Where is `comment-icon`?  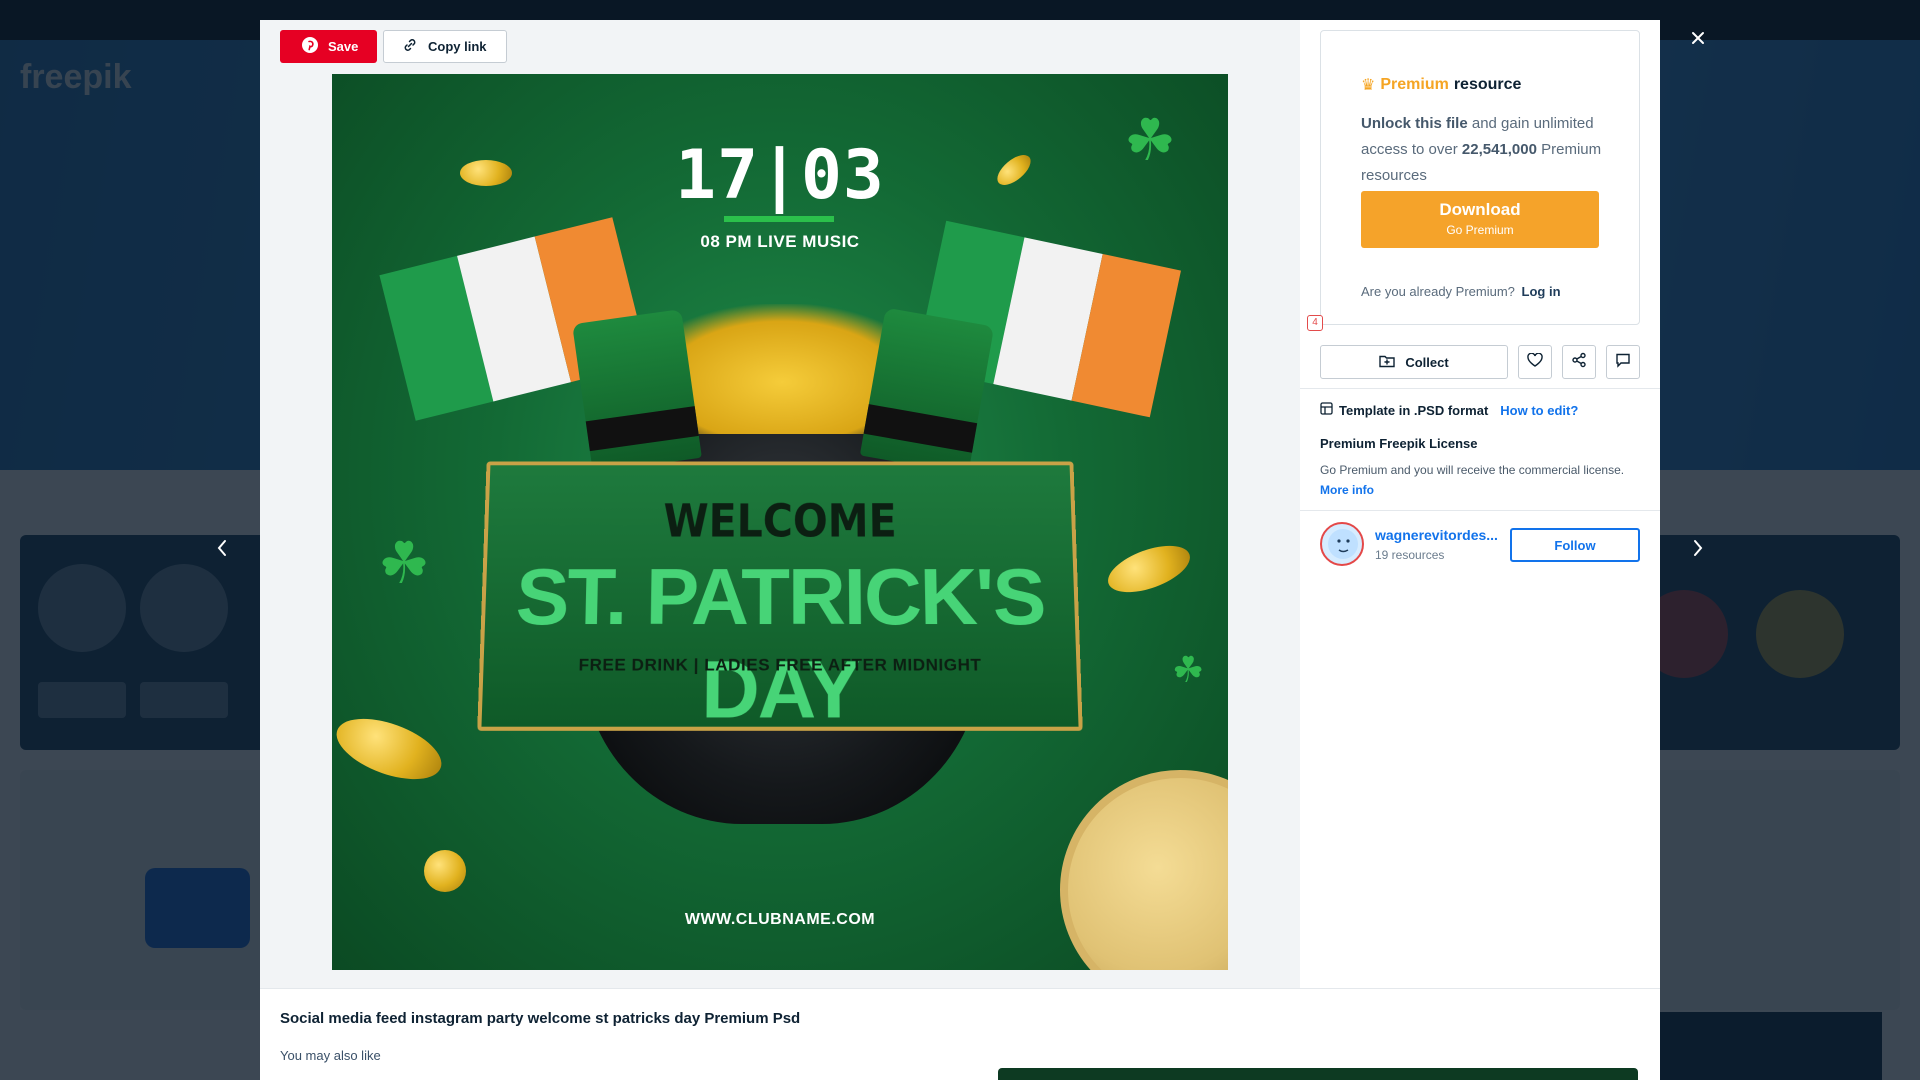 comment-icon is located at coordinates (1623, 362).